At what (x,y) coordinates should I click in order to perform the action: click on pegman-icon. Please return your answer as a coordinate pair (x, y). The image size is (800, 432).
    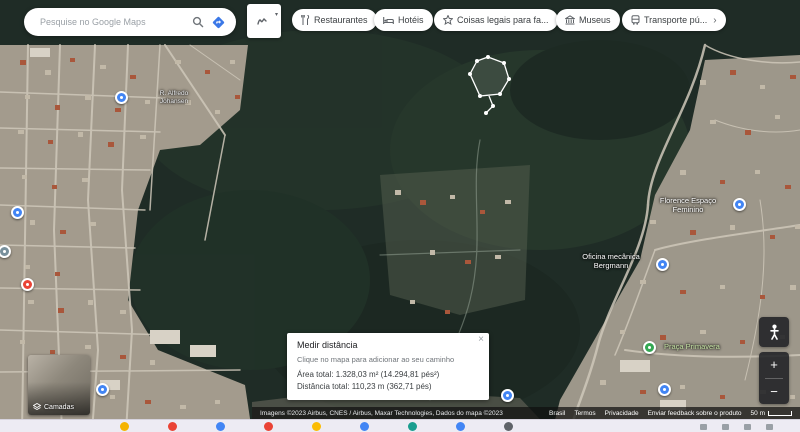
    Looking at the image, I should click on (774, 332).